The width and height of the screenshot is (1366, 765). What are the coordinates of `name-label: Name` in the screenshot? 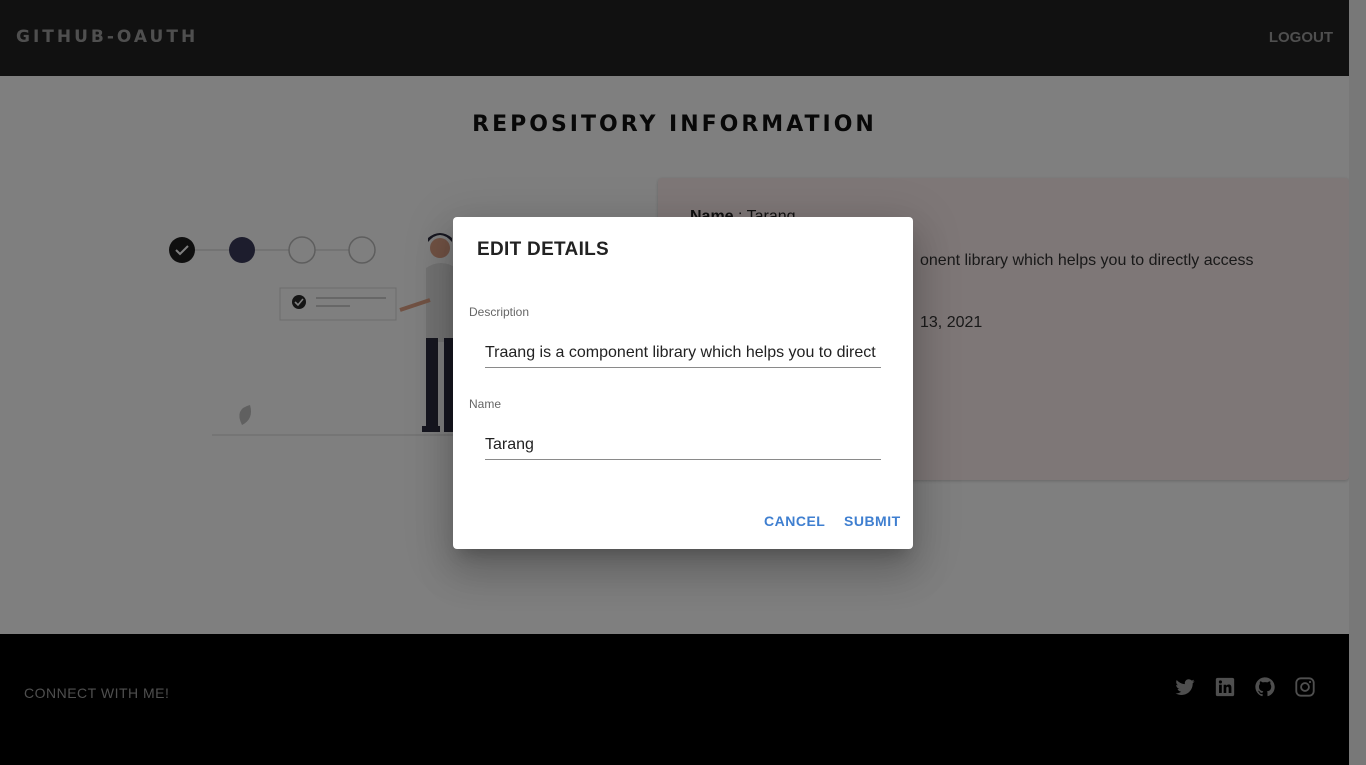 It's located at (485, 404).